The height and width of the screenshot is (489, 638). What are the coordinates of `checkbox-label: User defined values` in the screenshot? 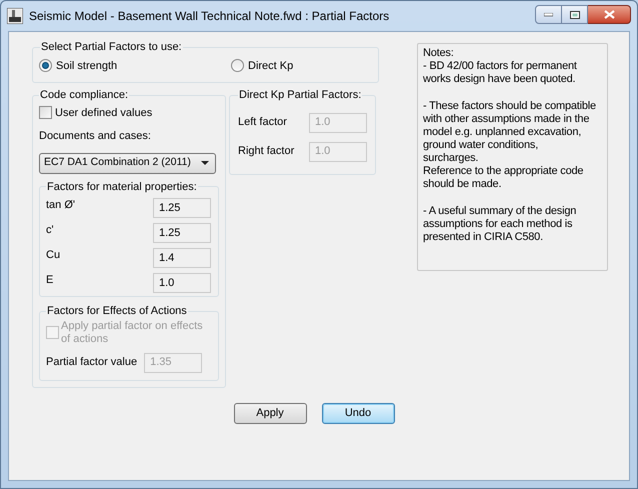 It's located at (103, 113).